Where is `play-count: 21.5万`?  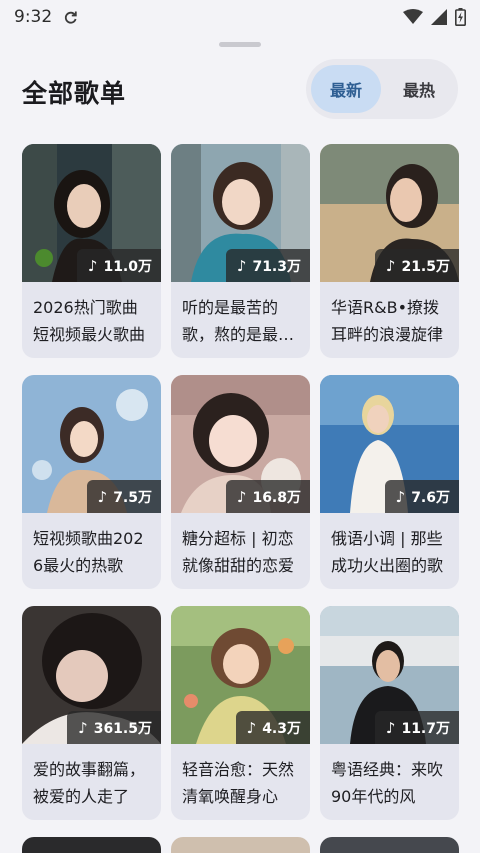 play-count: 21.5万 is located at coordinates (425, 266).